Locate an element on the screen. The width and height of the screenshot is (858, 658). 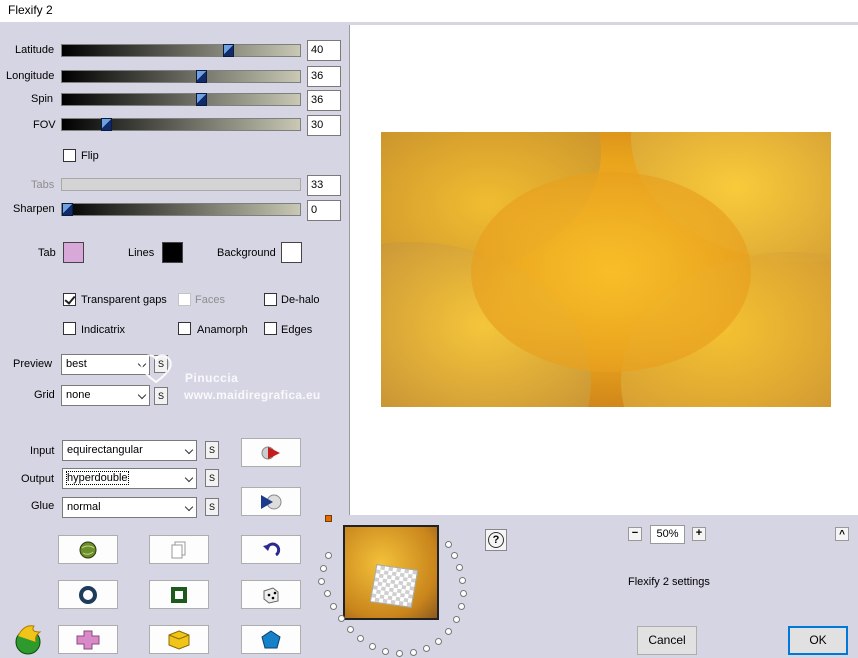
blue-pentagon-icon is located at coordinates (271, 638).